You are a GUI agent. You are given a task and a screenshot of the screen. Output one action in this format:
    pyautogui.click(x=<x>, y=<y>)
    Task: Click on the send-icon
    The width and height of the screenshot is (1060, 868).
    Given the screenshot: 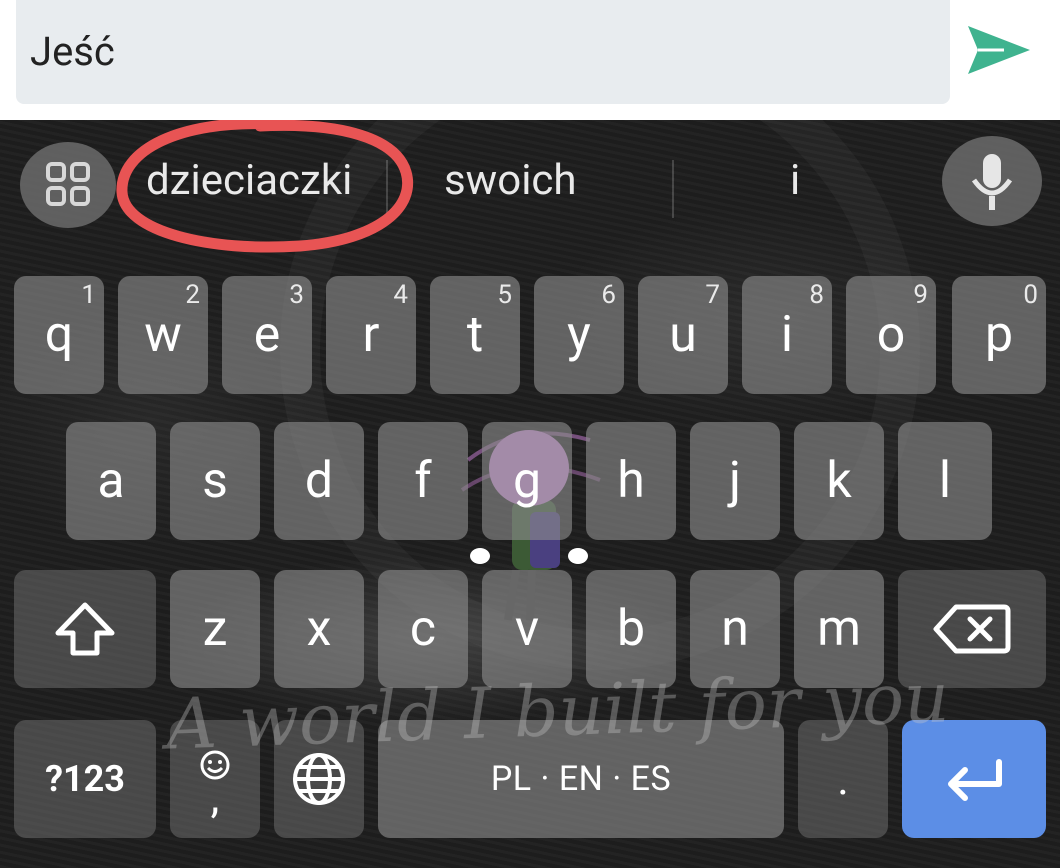 What is the action you would take?
    pyautogui.click(x=999, y=50)
    